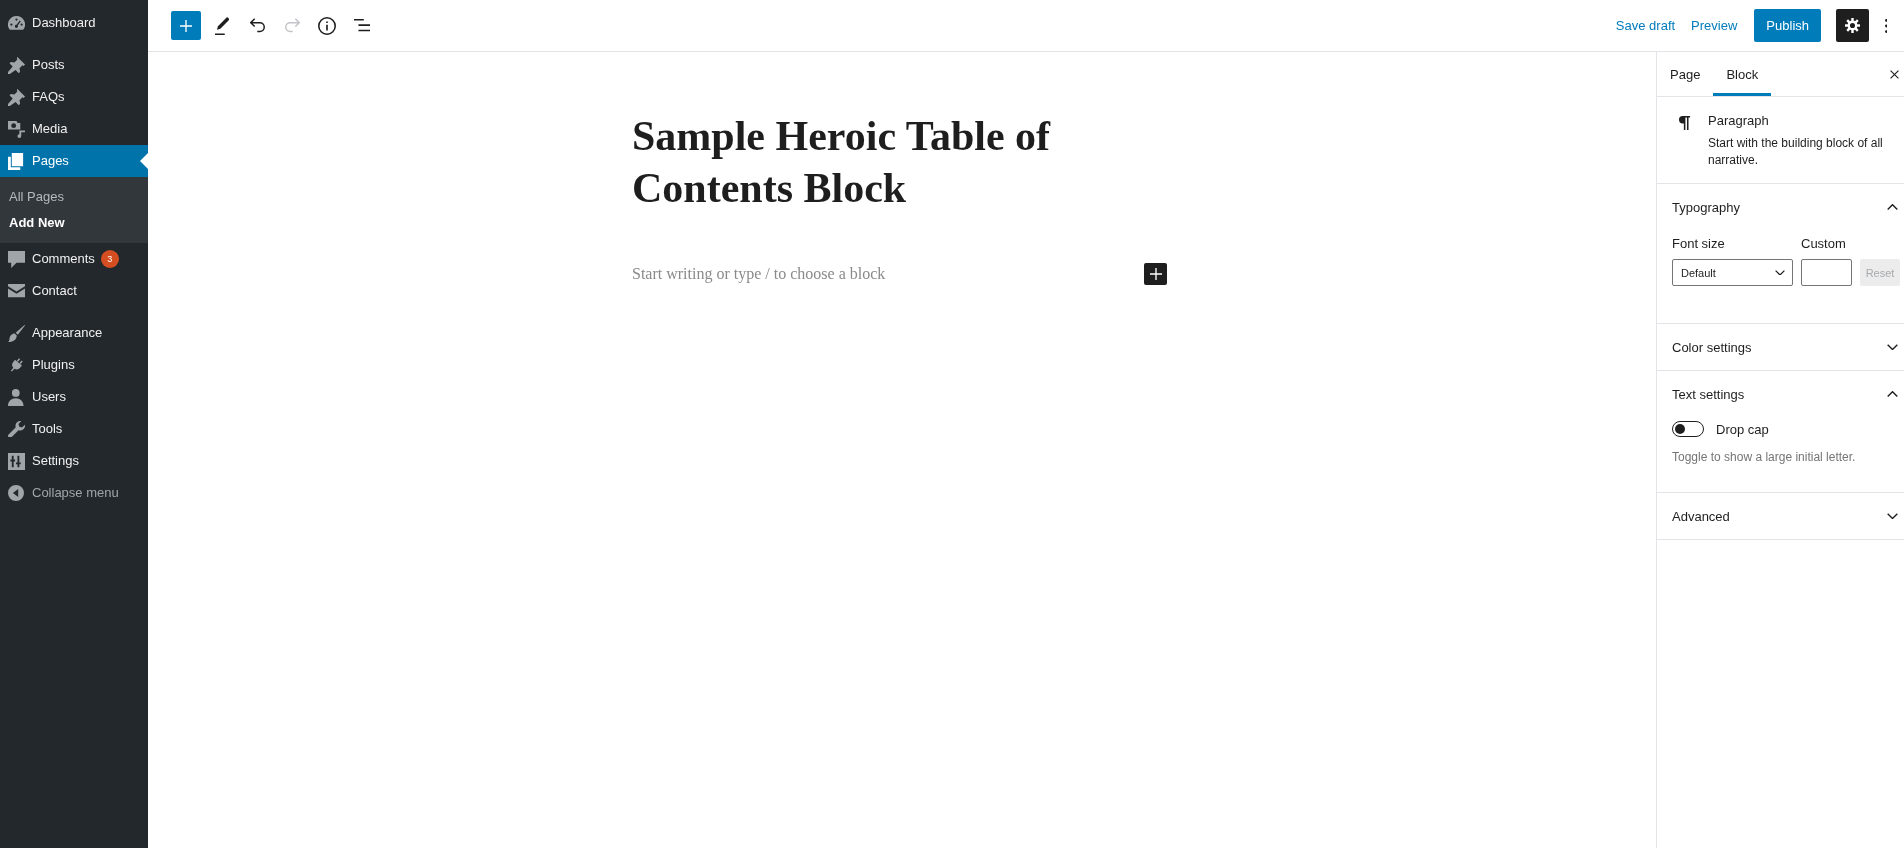 Image resolution: width=1904 pixels, height=848 pixels. What do you see at coordinates (327, 25) in the screenshot?
I see `info-icon` at bounding box center [327, 25].